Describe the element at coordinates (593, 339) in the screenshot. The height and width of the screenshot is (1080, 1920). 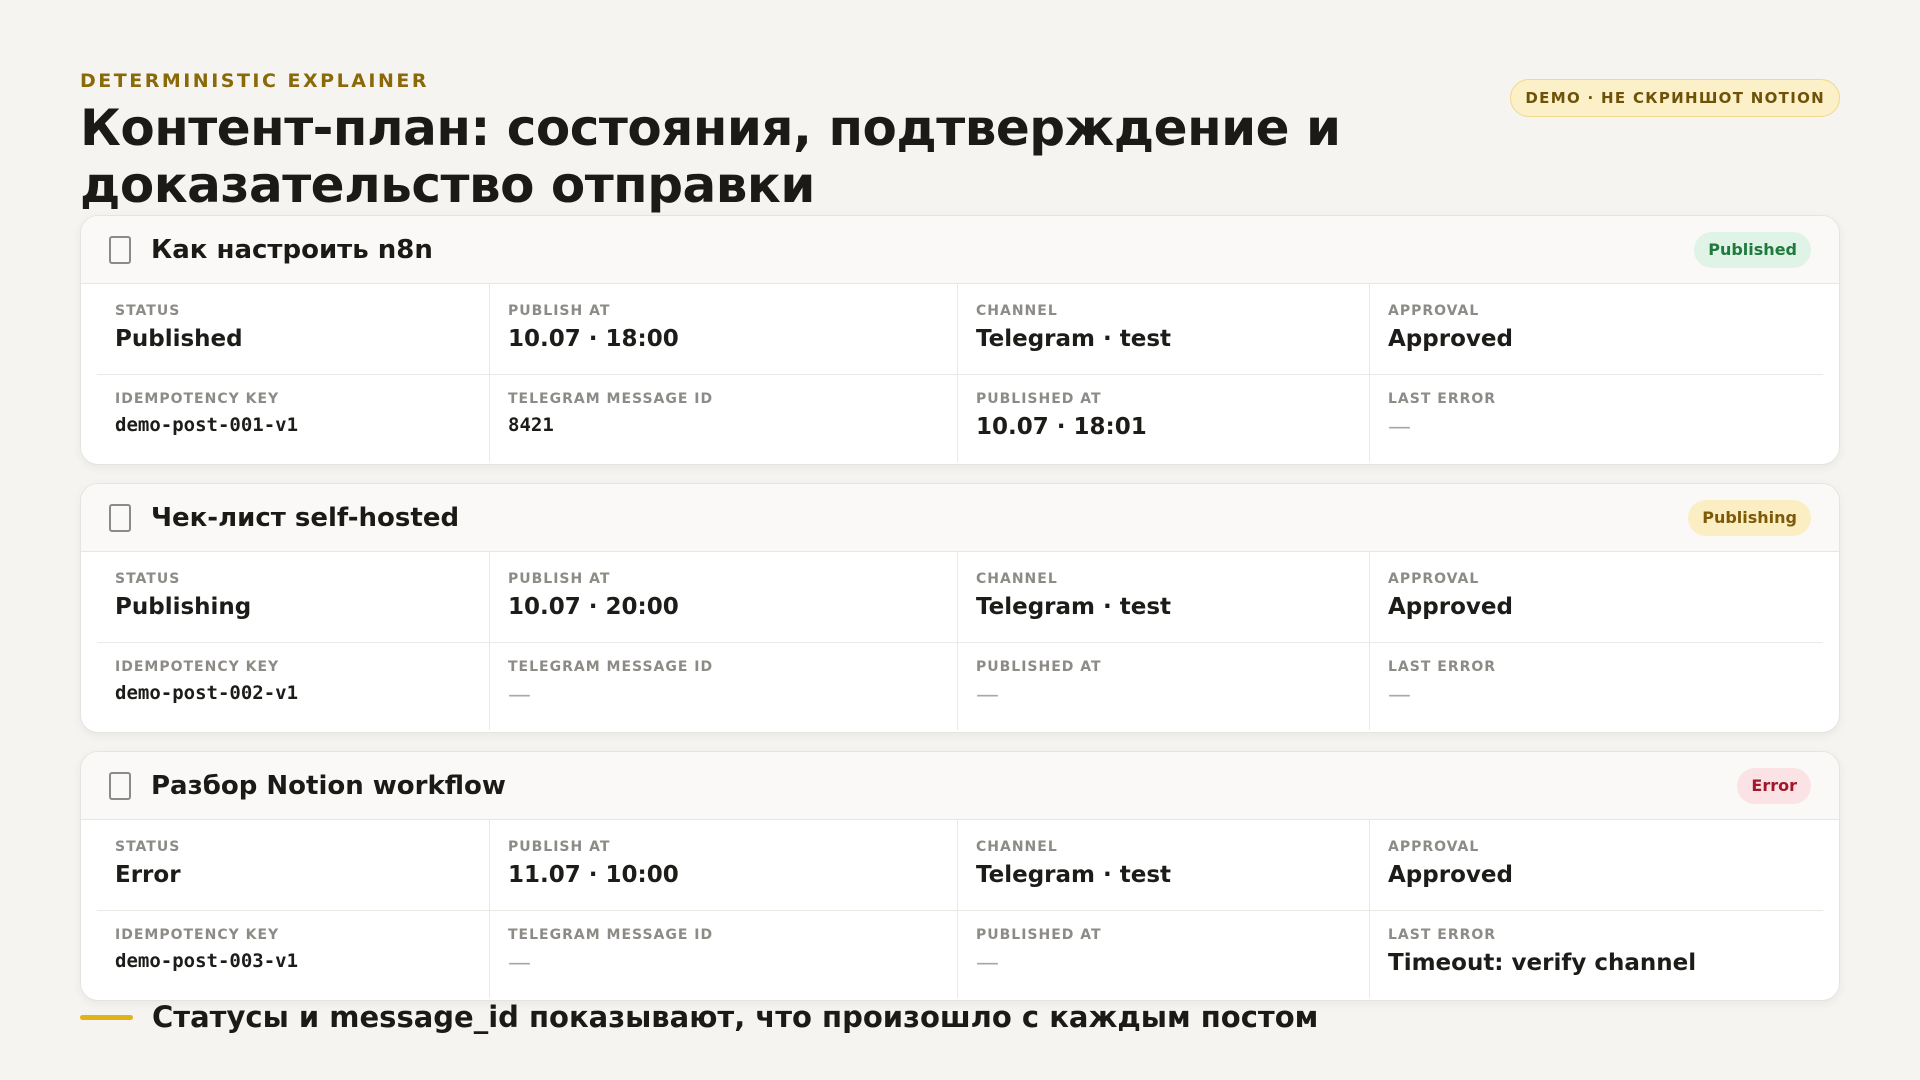
I see `property-value: 10.07 · 18:00` at that location.